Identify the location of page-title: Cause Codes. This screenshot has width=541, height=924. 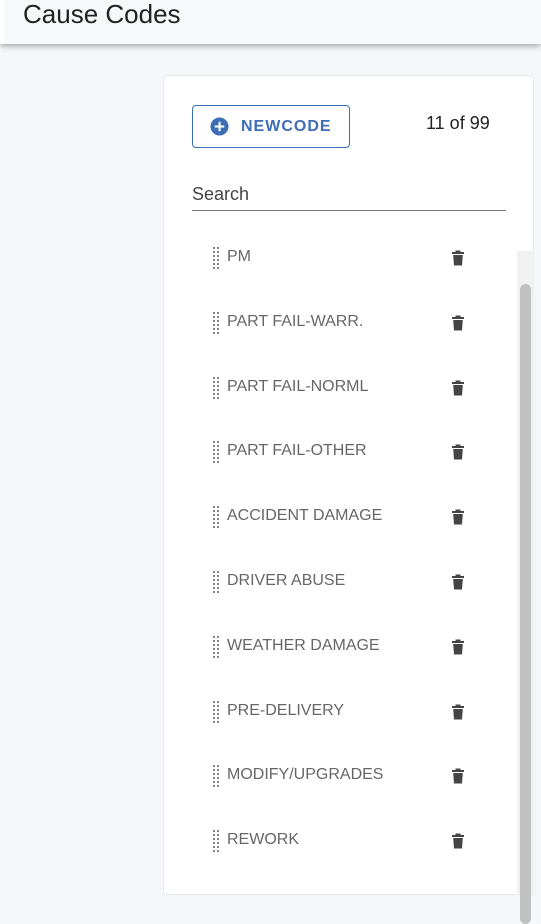
(102, 14).